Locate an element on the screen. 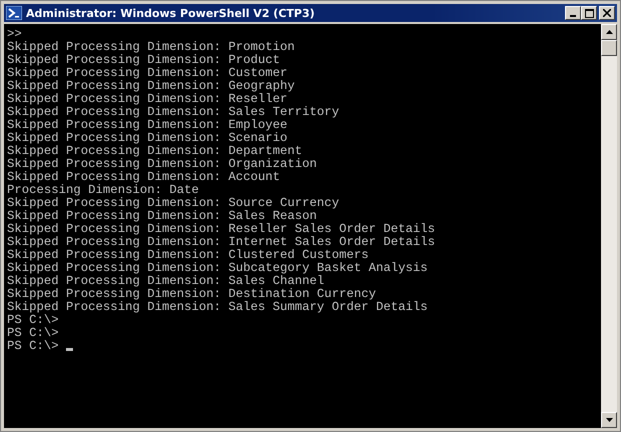 The image size is (621, 432). console-line: Skipped Processing Dimension: Clustered Customers is located at coordinates (188, 255).